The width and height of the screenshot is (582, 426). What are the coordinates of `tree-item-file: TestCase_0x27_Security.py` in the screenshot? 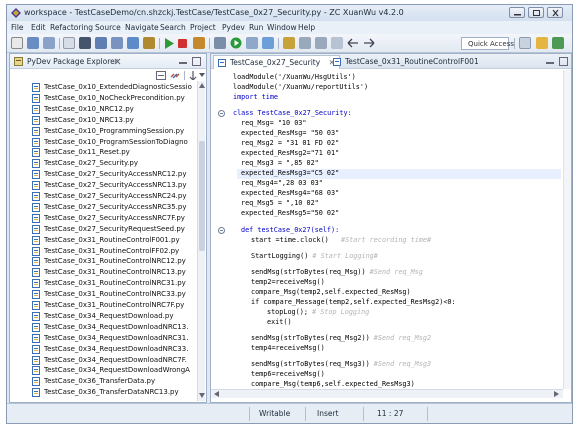 It's located at (114, 163).